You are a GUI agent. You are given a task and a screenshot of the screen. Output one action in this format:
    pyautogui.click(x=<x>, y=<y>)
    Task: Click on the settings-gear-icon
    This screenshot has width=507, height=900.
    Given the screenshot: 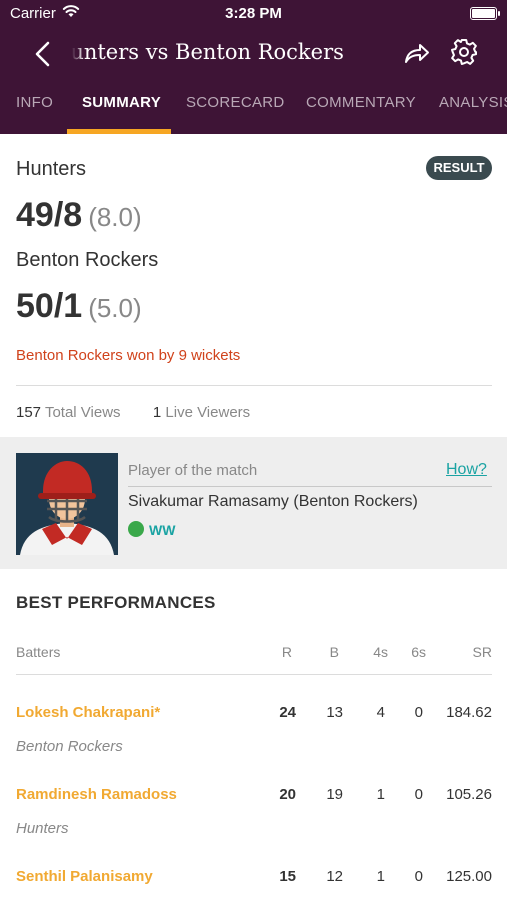 What is the action you would take?
    pyautogui.click(x=464, y=52)
    